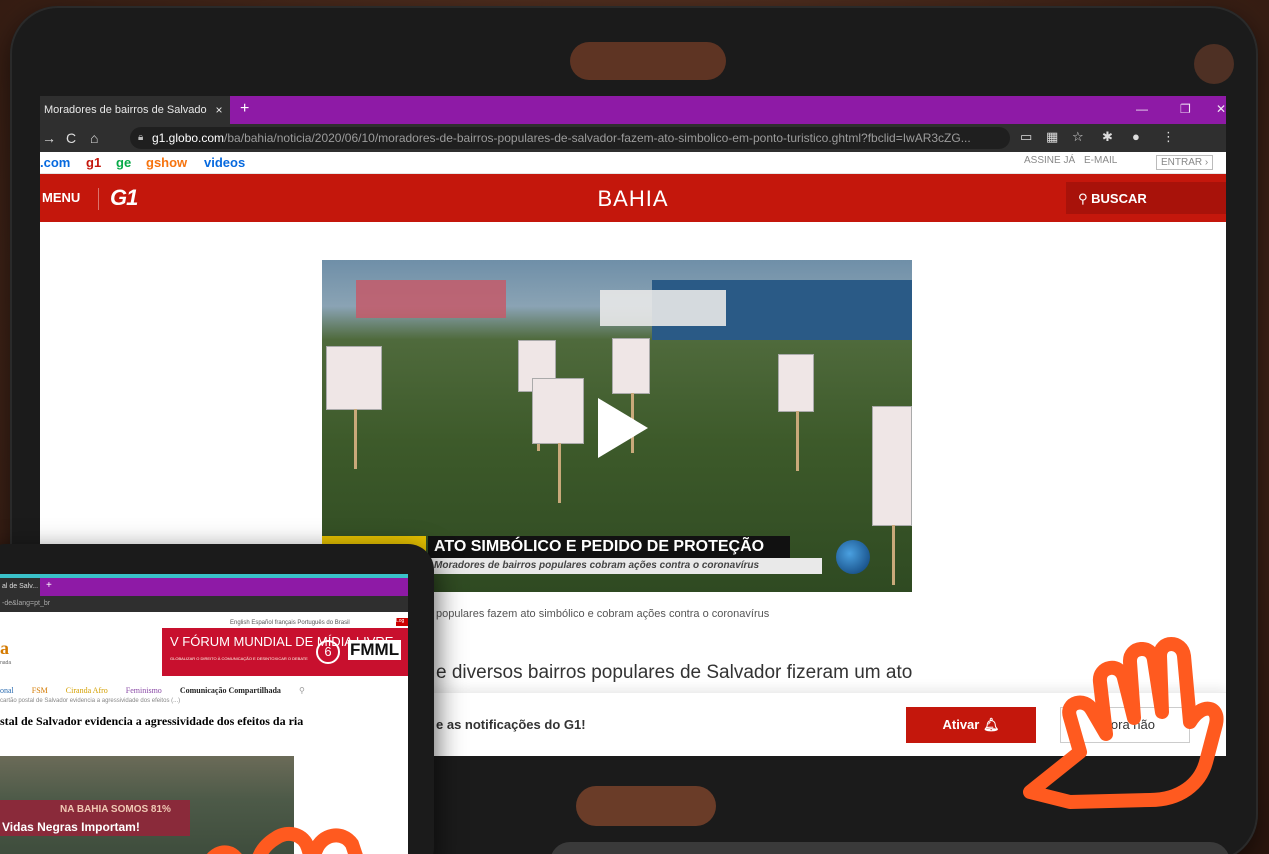 The height and width of the screenshot is (854, 1269). Describe the element at coordinates (141, 137) in the screenshot. I see `lock-icon: 🔒︎` at that location.